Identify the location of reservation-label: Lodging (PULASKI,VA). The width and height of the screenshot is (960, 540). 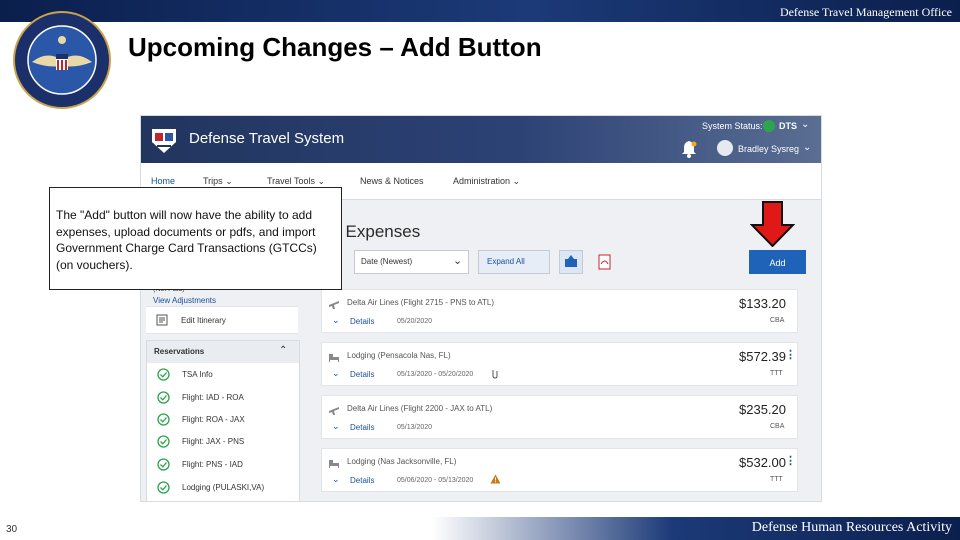
(223, 487).